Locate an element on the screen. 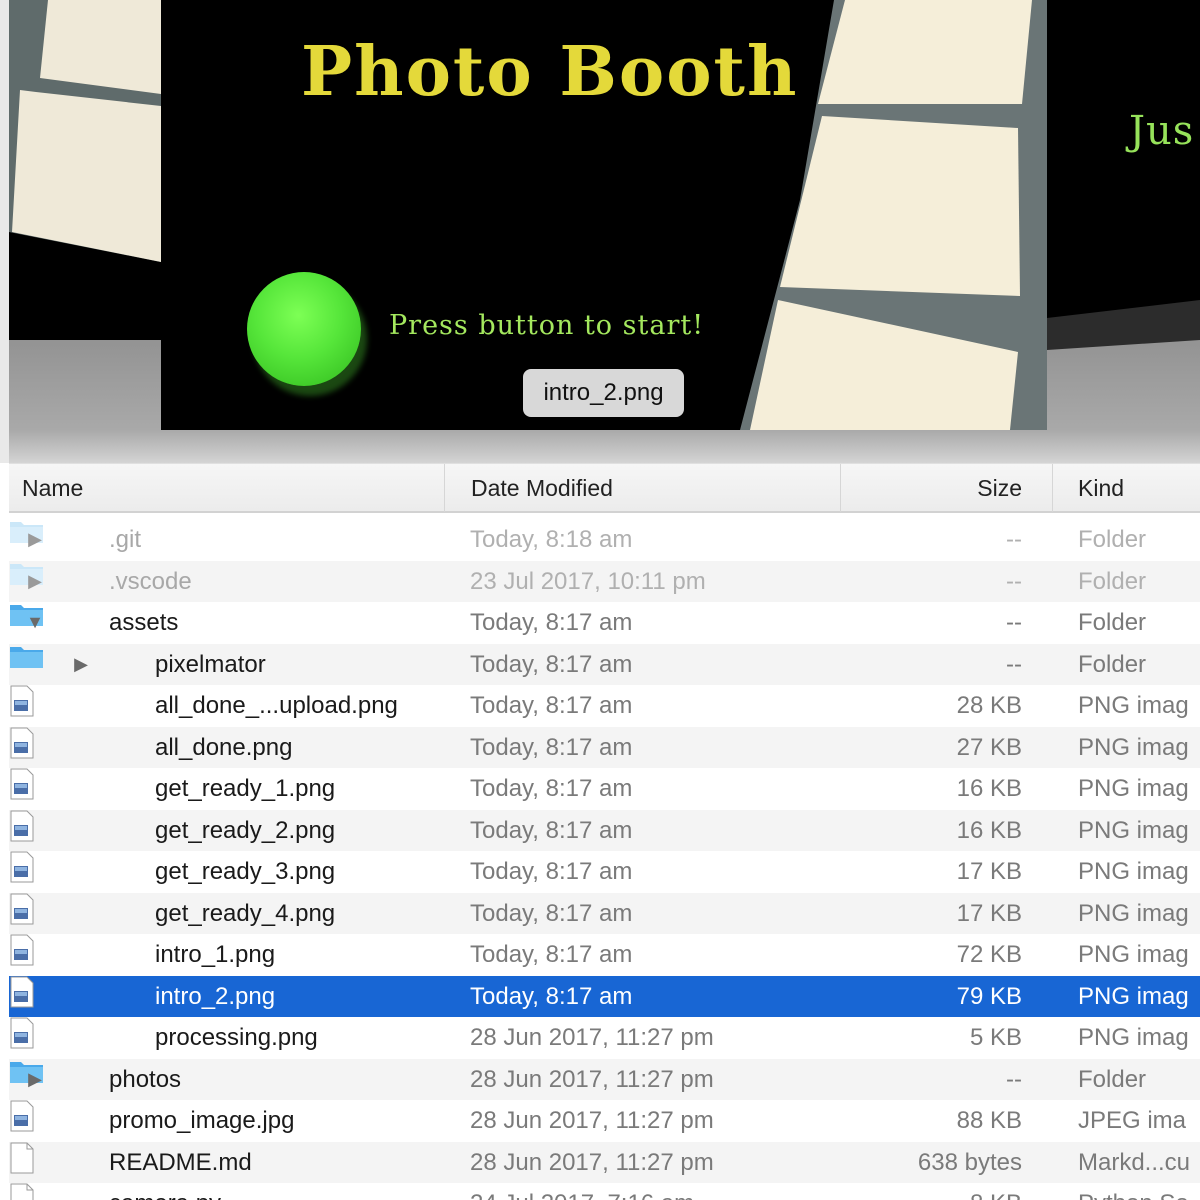 The height and width of the screenshot is (1200, 1200). file-name: intro_2.png is located at coordinates (215, 996).